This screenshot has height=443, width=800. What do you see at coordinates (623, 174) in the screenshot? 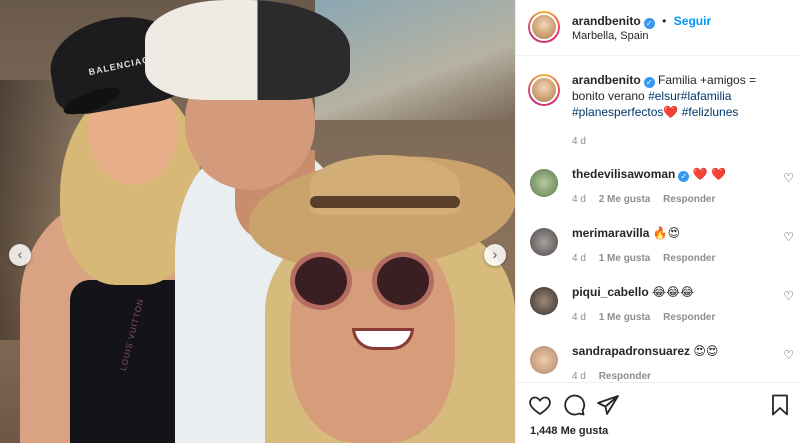
I see `comment-username: thedevilisawoman` at bounding box center [623, 174].